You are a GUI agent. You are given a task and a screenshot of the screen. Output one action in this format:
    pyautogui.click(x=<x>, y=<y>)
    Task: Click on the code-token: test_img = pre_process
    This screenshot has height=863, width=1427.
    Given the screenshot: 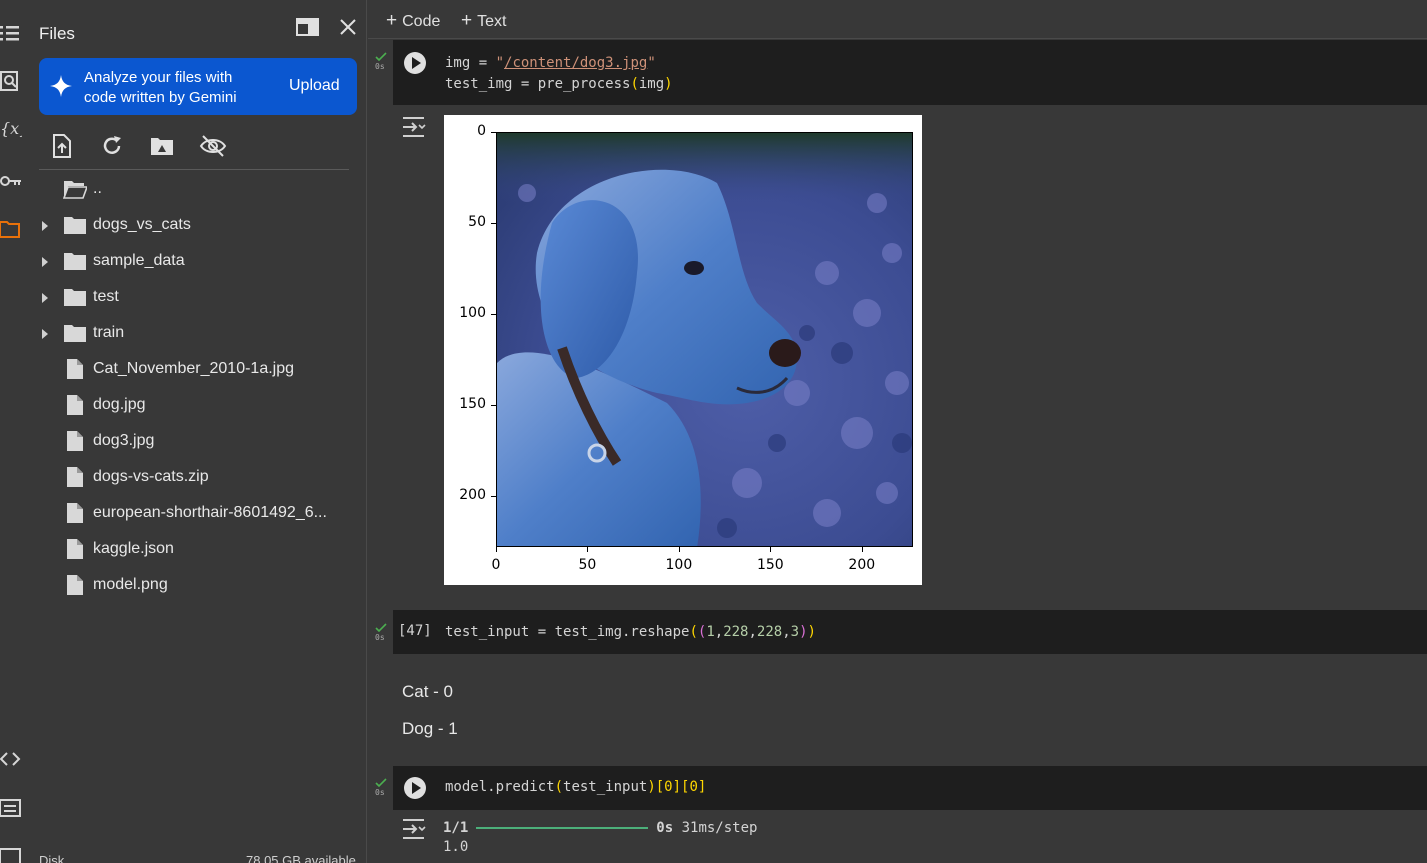 What is the action you would take?
    pyautogui.click(x=538, y=84)
    